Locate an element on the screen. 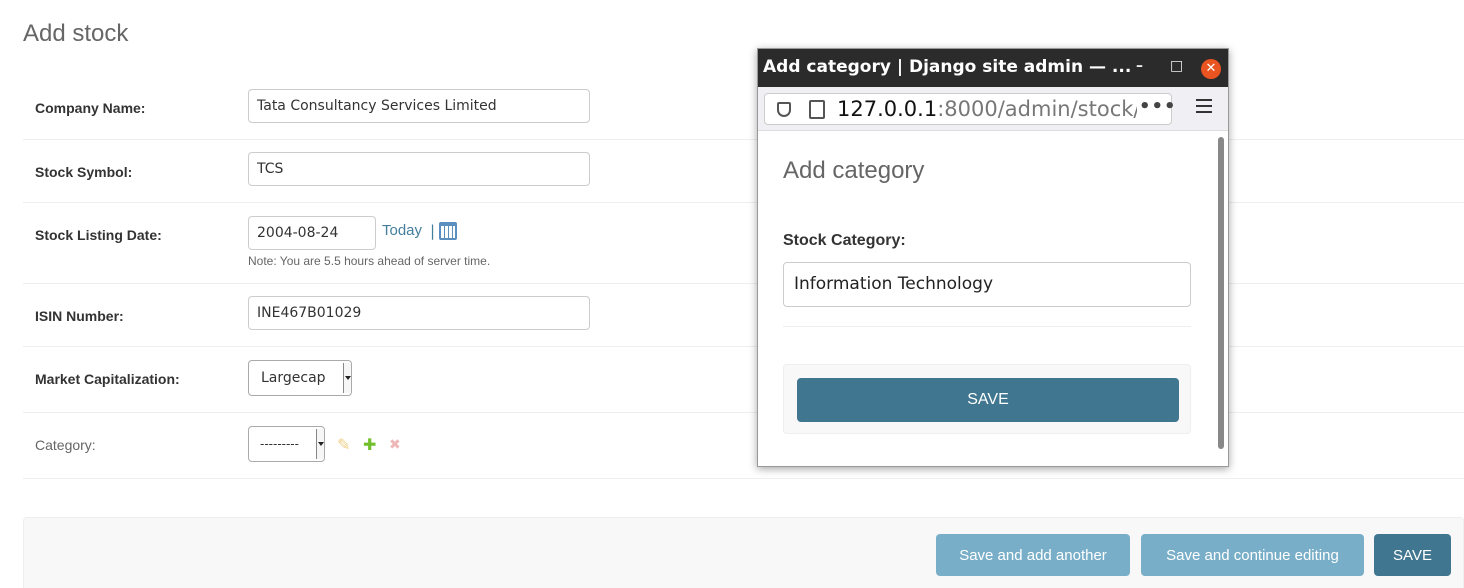 The width and height of the screenshot is (1464, 588). url-text: 127.0.0.1:8000/admin/stock/ca is located at coordinates (987, 109).